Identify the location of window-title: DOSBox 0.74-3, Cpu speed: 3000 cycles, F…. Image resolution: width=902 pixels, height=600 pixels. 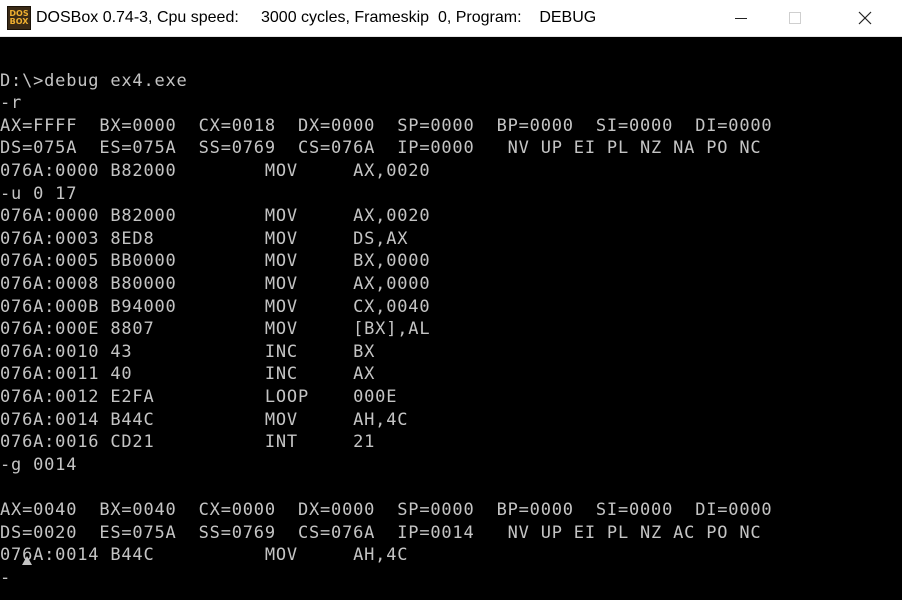
(316, 17).